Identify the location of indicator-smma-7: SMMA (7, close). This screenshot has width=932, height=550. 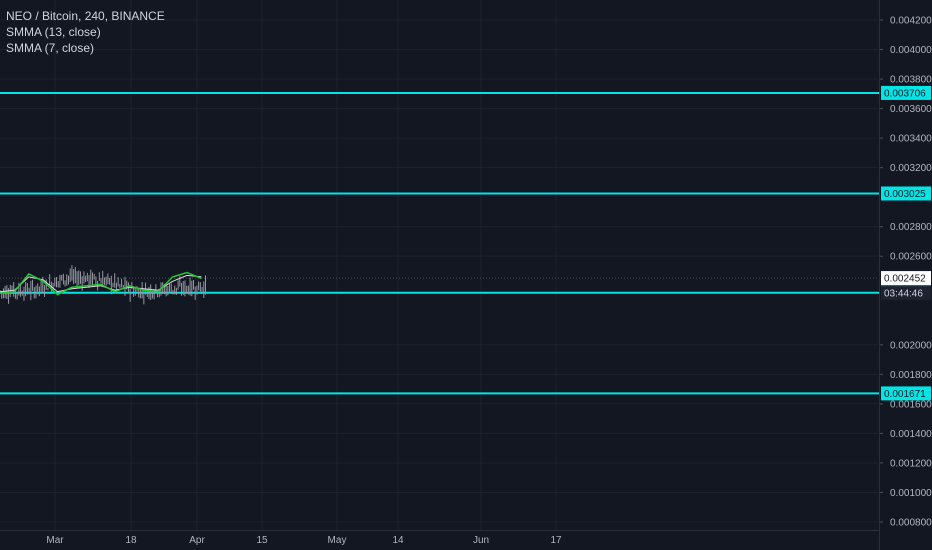
(85, 48).